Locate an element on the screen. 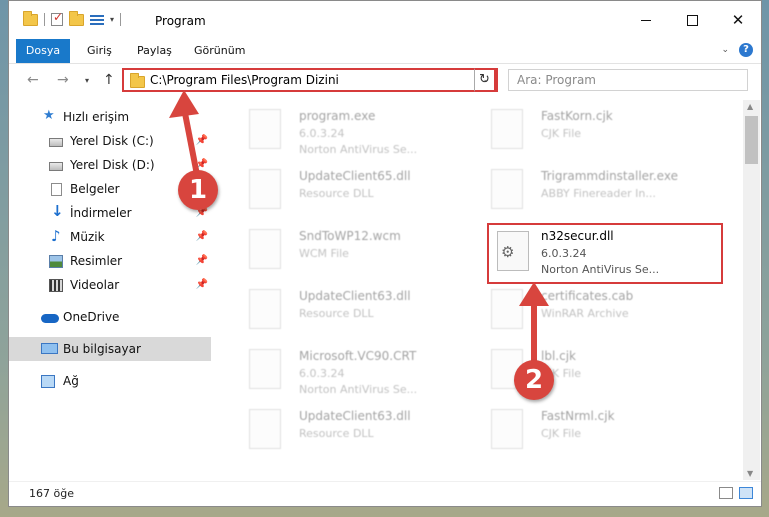  videos-icon is located at coordinates (56, 285).